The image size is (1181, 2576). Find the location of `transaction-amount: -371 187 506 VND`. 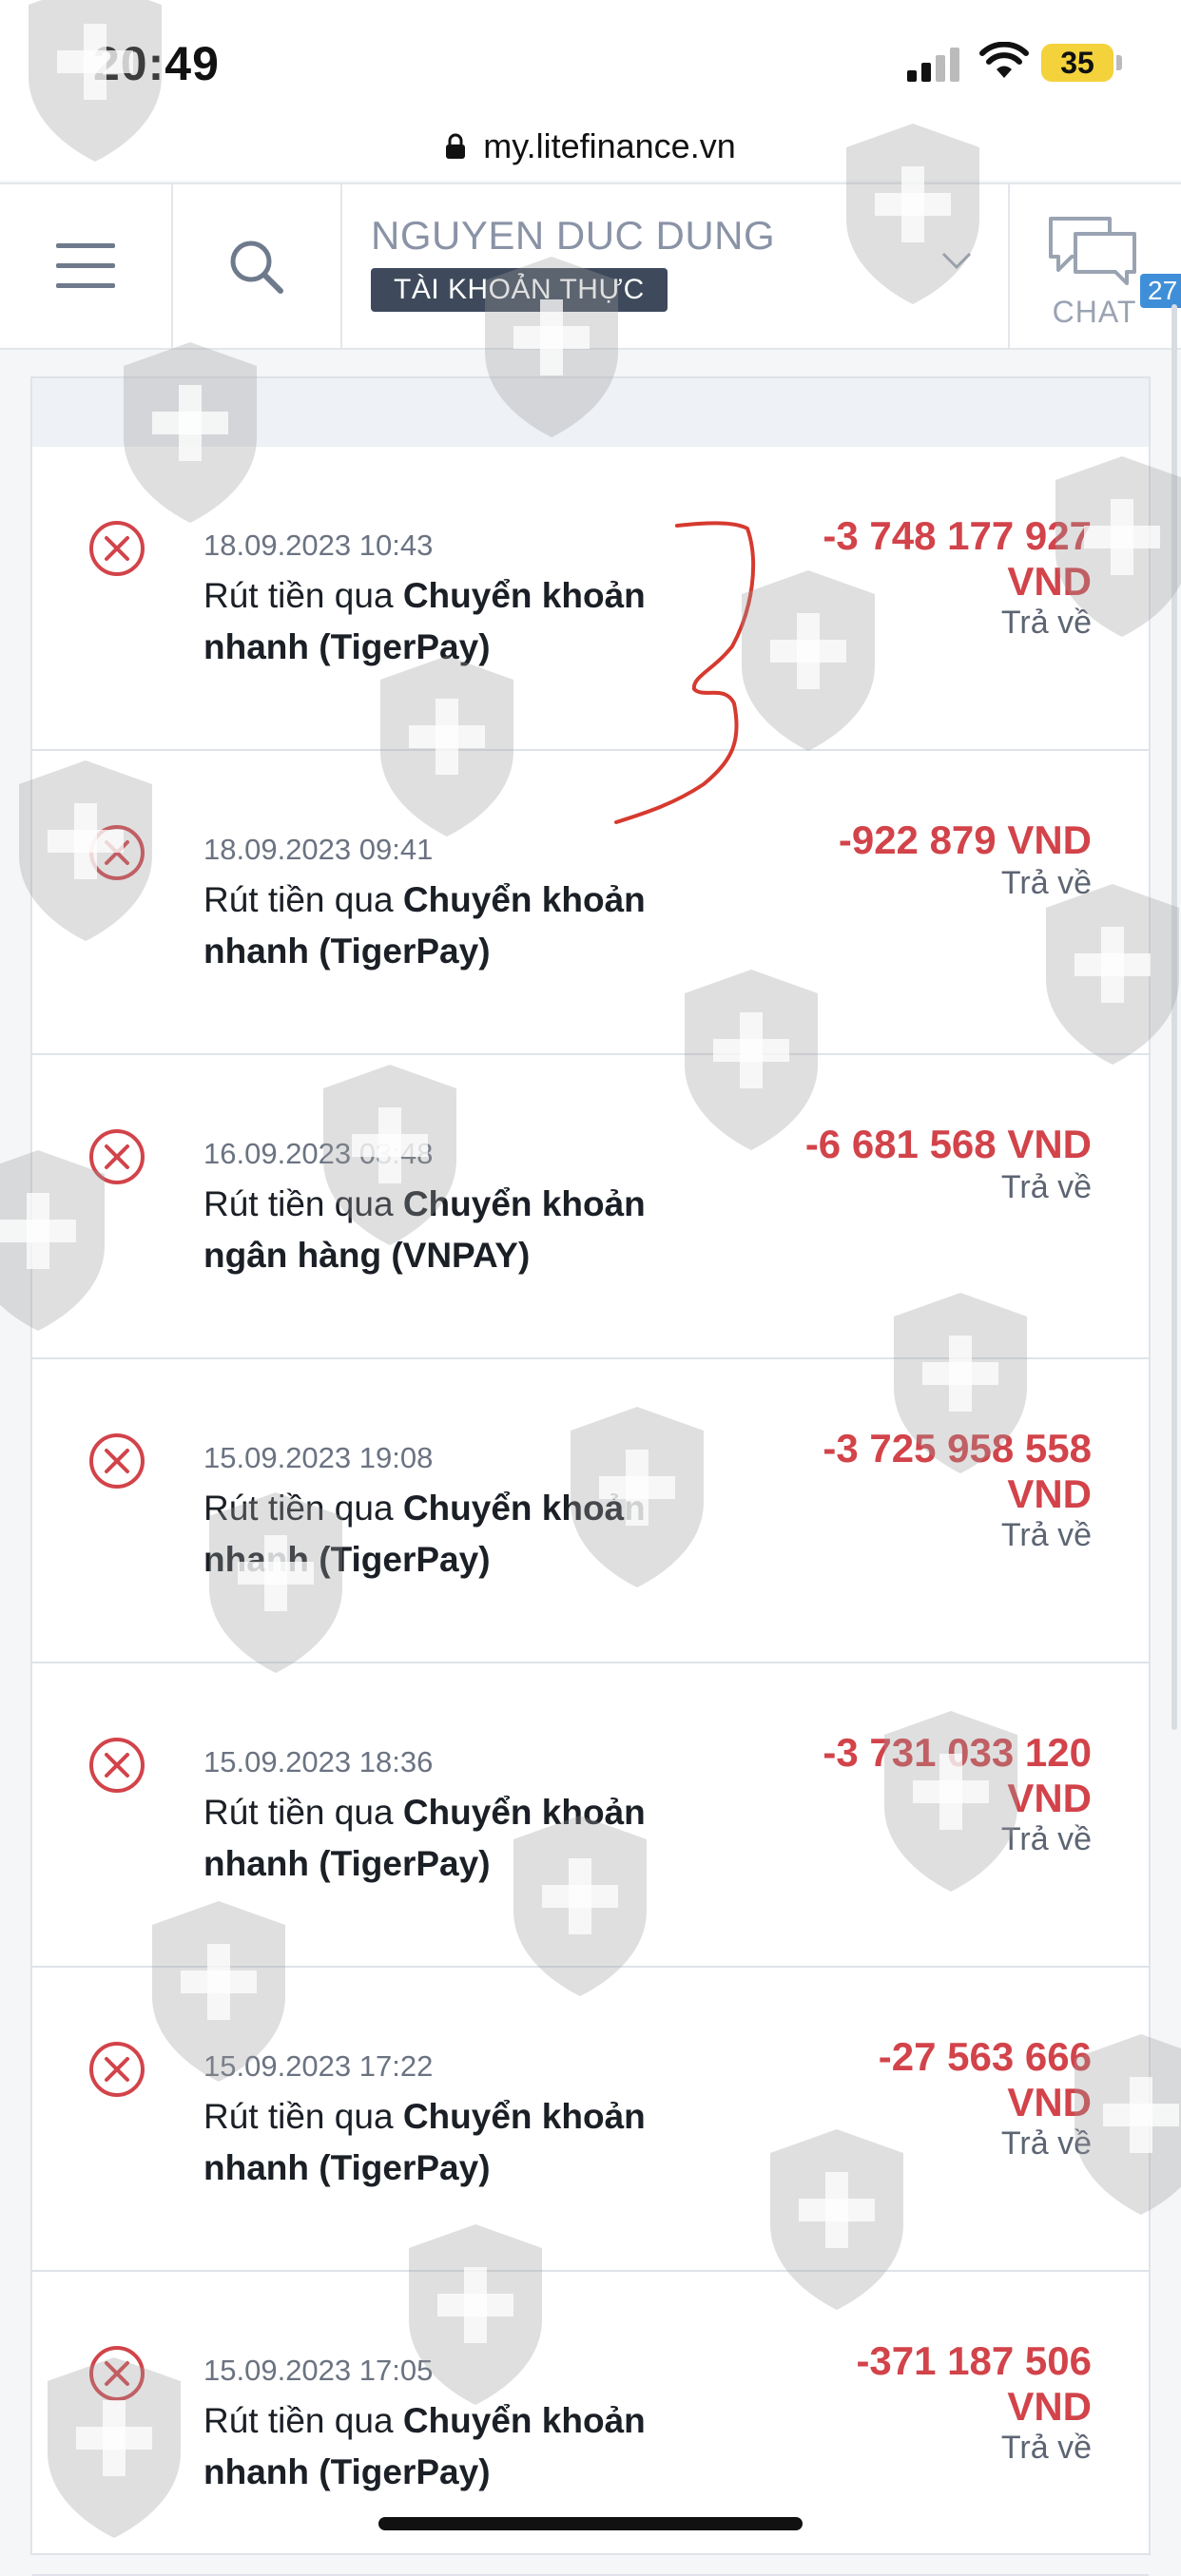

transaction-amount: -371 187 506 VND is located at coordinates (911, 2384).